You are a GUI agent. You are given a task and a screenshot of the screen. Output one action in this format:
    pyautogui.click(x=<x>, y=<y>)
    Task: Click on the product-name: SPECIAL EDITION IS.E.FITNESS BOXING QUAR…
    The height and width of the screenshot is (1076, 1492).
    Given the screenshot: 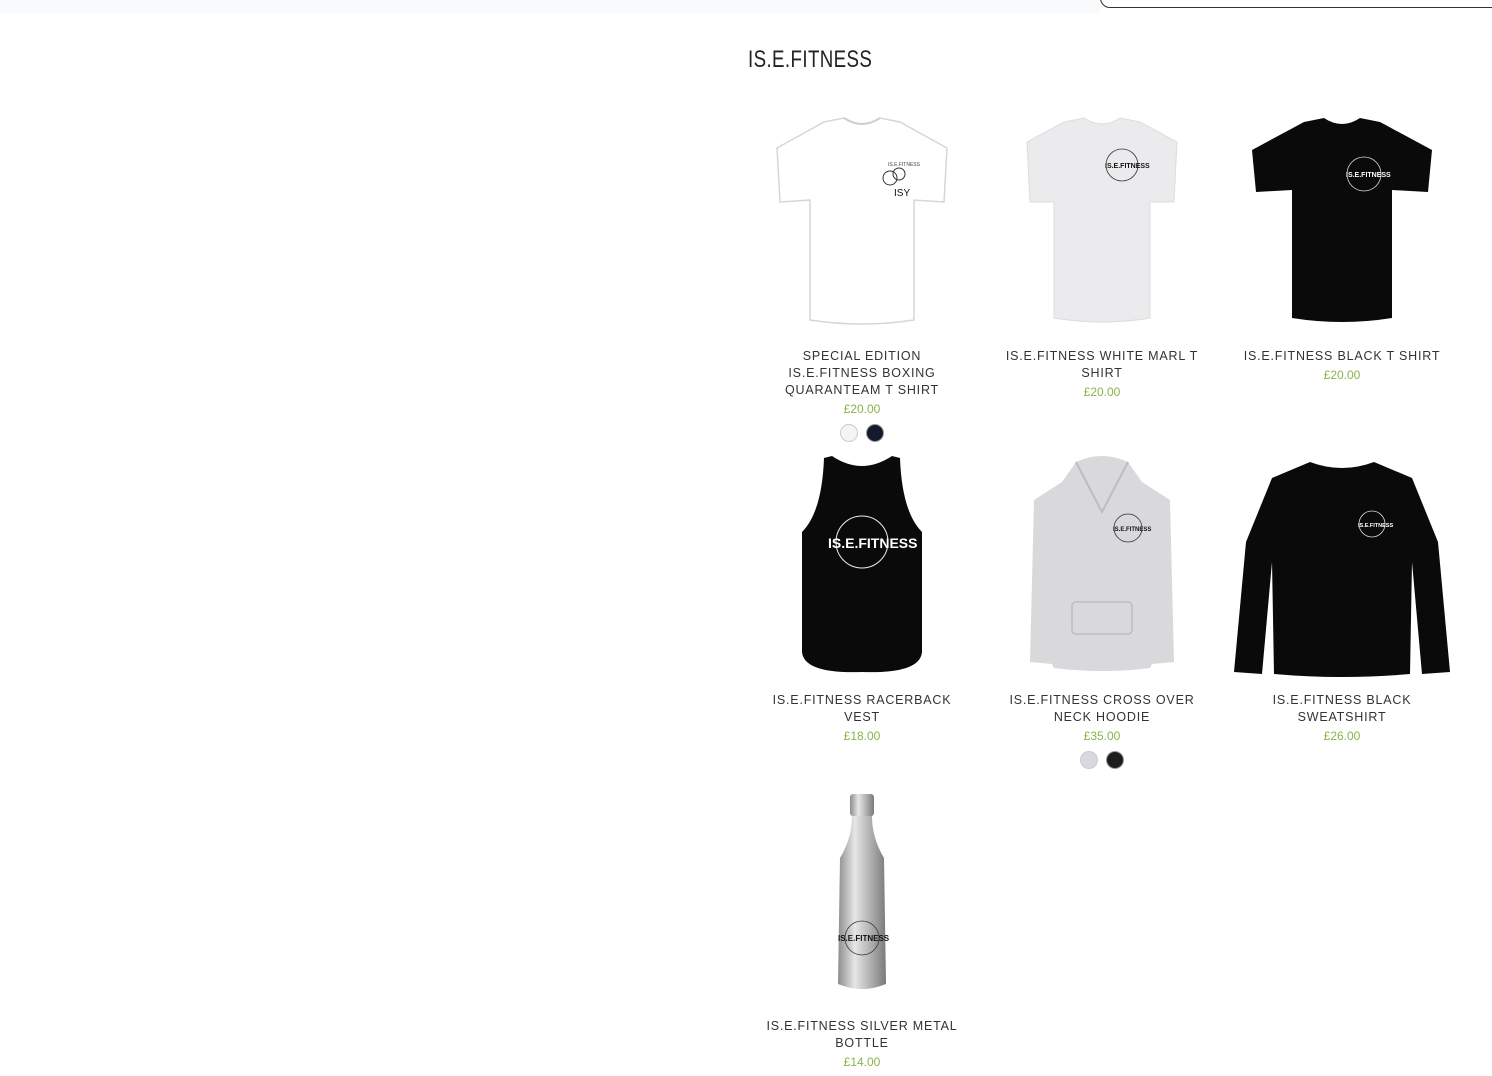 What is the action you would take?
    pyautogui.click(x=862, y=373)
    